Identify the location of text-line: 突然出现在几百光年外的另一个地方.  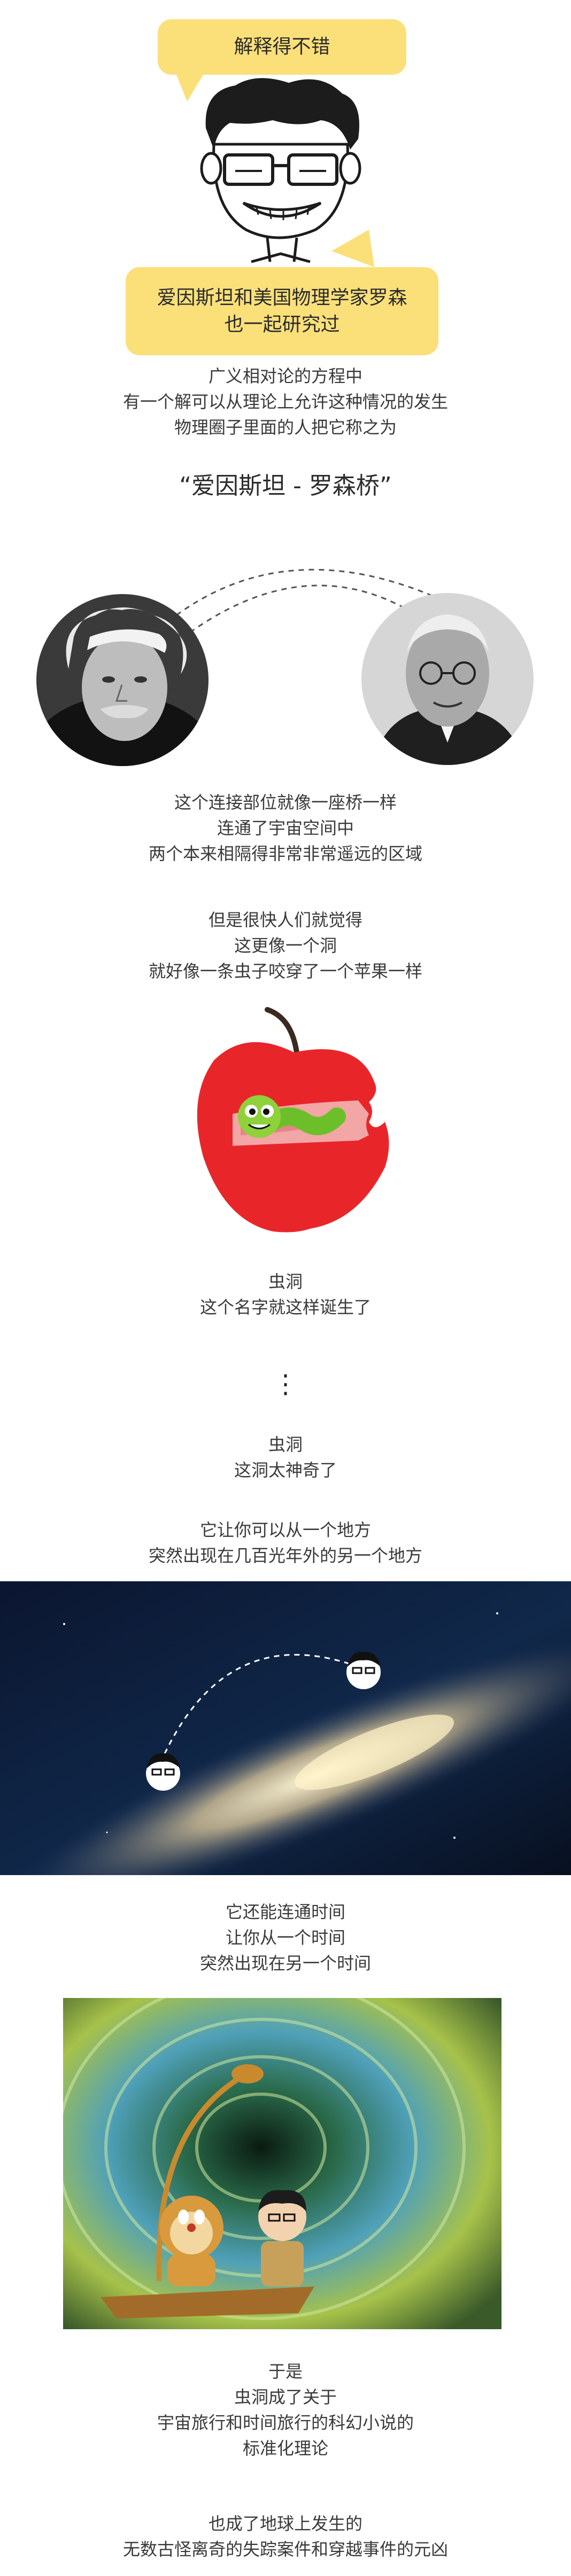
(285, 1555).